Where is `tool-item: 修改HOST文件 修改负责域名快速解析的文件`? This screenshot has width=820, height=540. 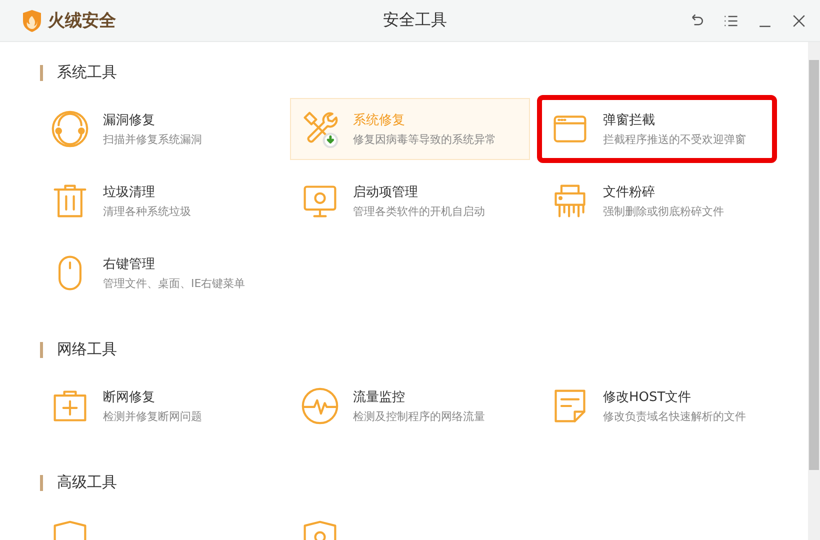 tool-item: 修改HOST文件 修改负责域名快速解析的文件 is located at coordinates (660, 406).